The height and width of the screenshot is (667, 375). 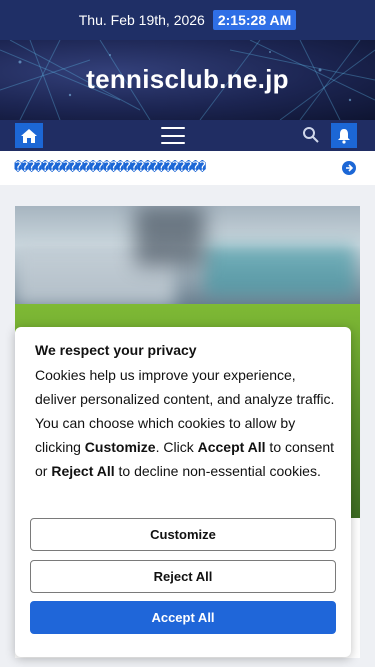 I want to click on nav-bar, so click(x=187, y=135).